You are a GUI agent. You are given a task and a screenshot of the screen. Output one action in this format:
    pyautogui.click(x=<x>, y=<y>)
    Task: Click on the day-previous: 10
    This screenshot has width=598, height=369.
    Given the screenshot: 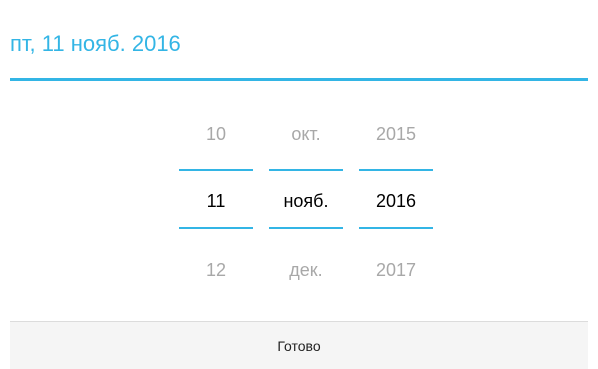 What is the action you would take?
    pyautogui.click(x=216, y=134)
    